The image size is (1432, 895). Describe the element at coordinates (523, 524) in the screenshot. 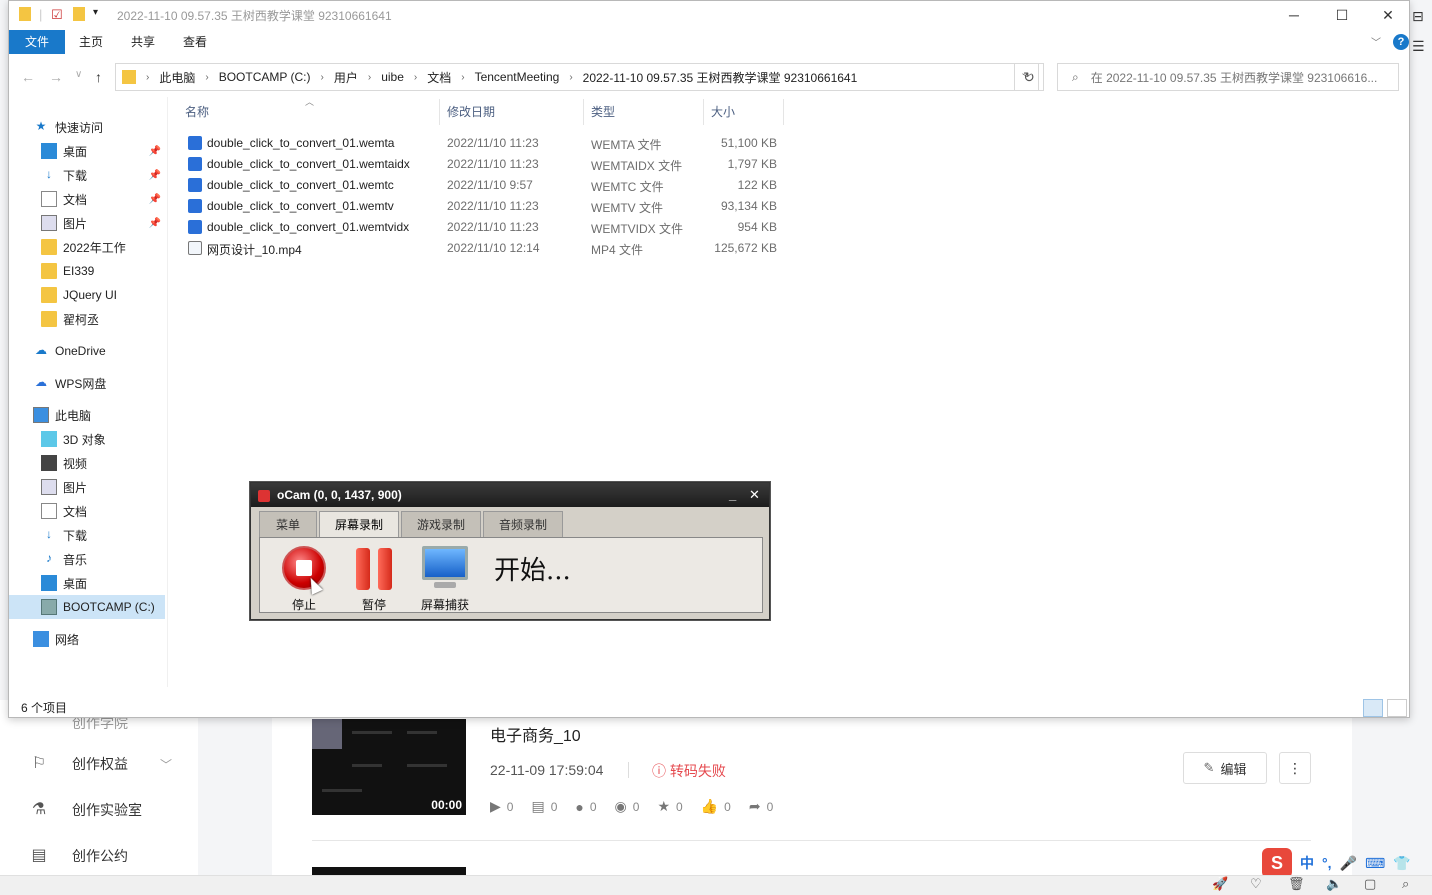

I see `tab-audio-record: 音频录制` at that location.